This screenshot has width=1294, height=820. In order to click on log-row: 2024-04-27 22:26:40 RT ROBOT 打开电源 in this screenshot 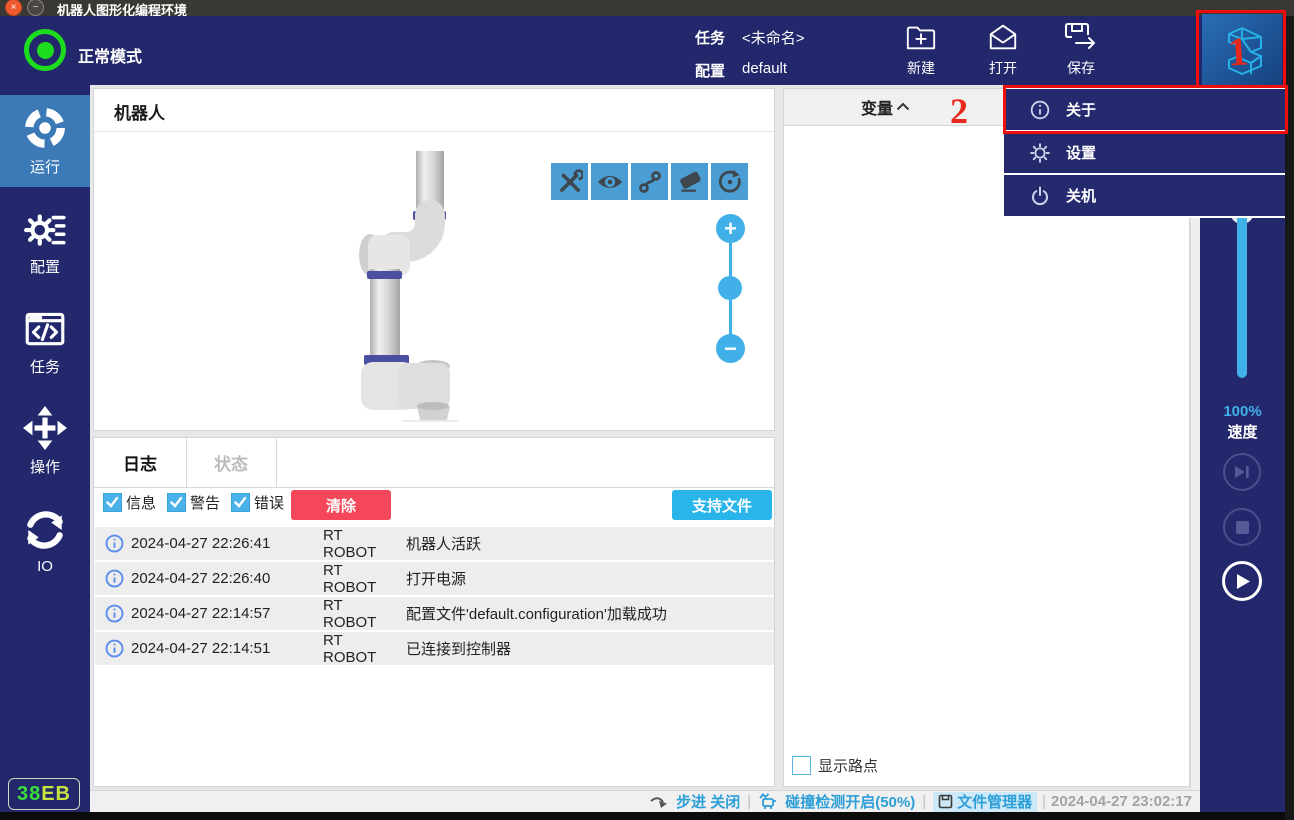, I will do `click(434, 578)`.